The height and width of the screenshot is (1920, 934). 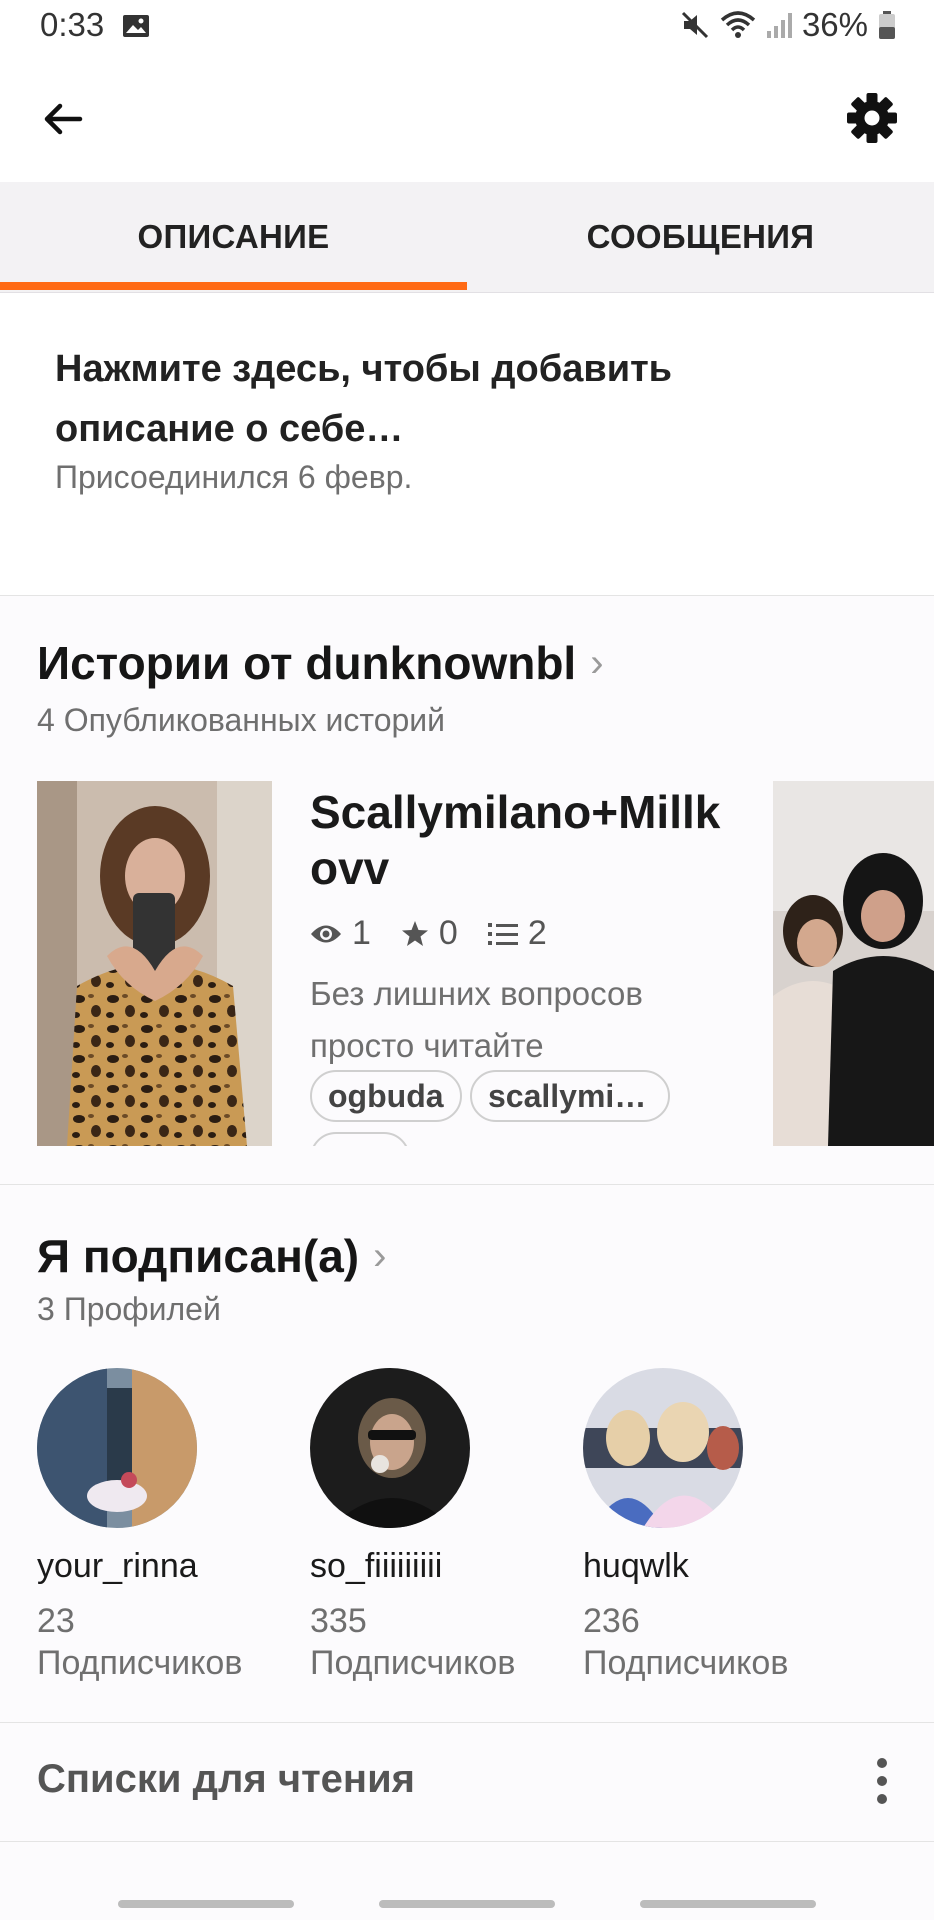 I want to click on profile-followers-count: 236, so click(x=611, y=1621).